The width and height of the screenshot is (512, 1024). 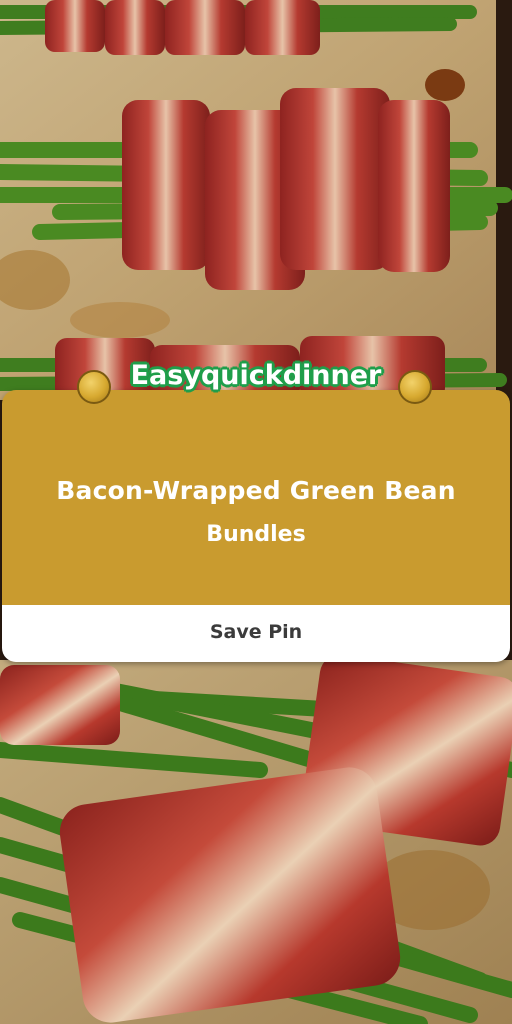 I want to click on brand-logo-text: Easyquickdinner, so click(x=256, y=375).